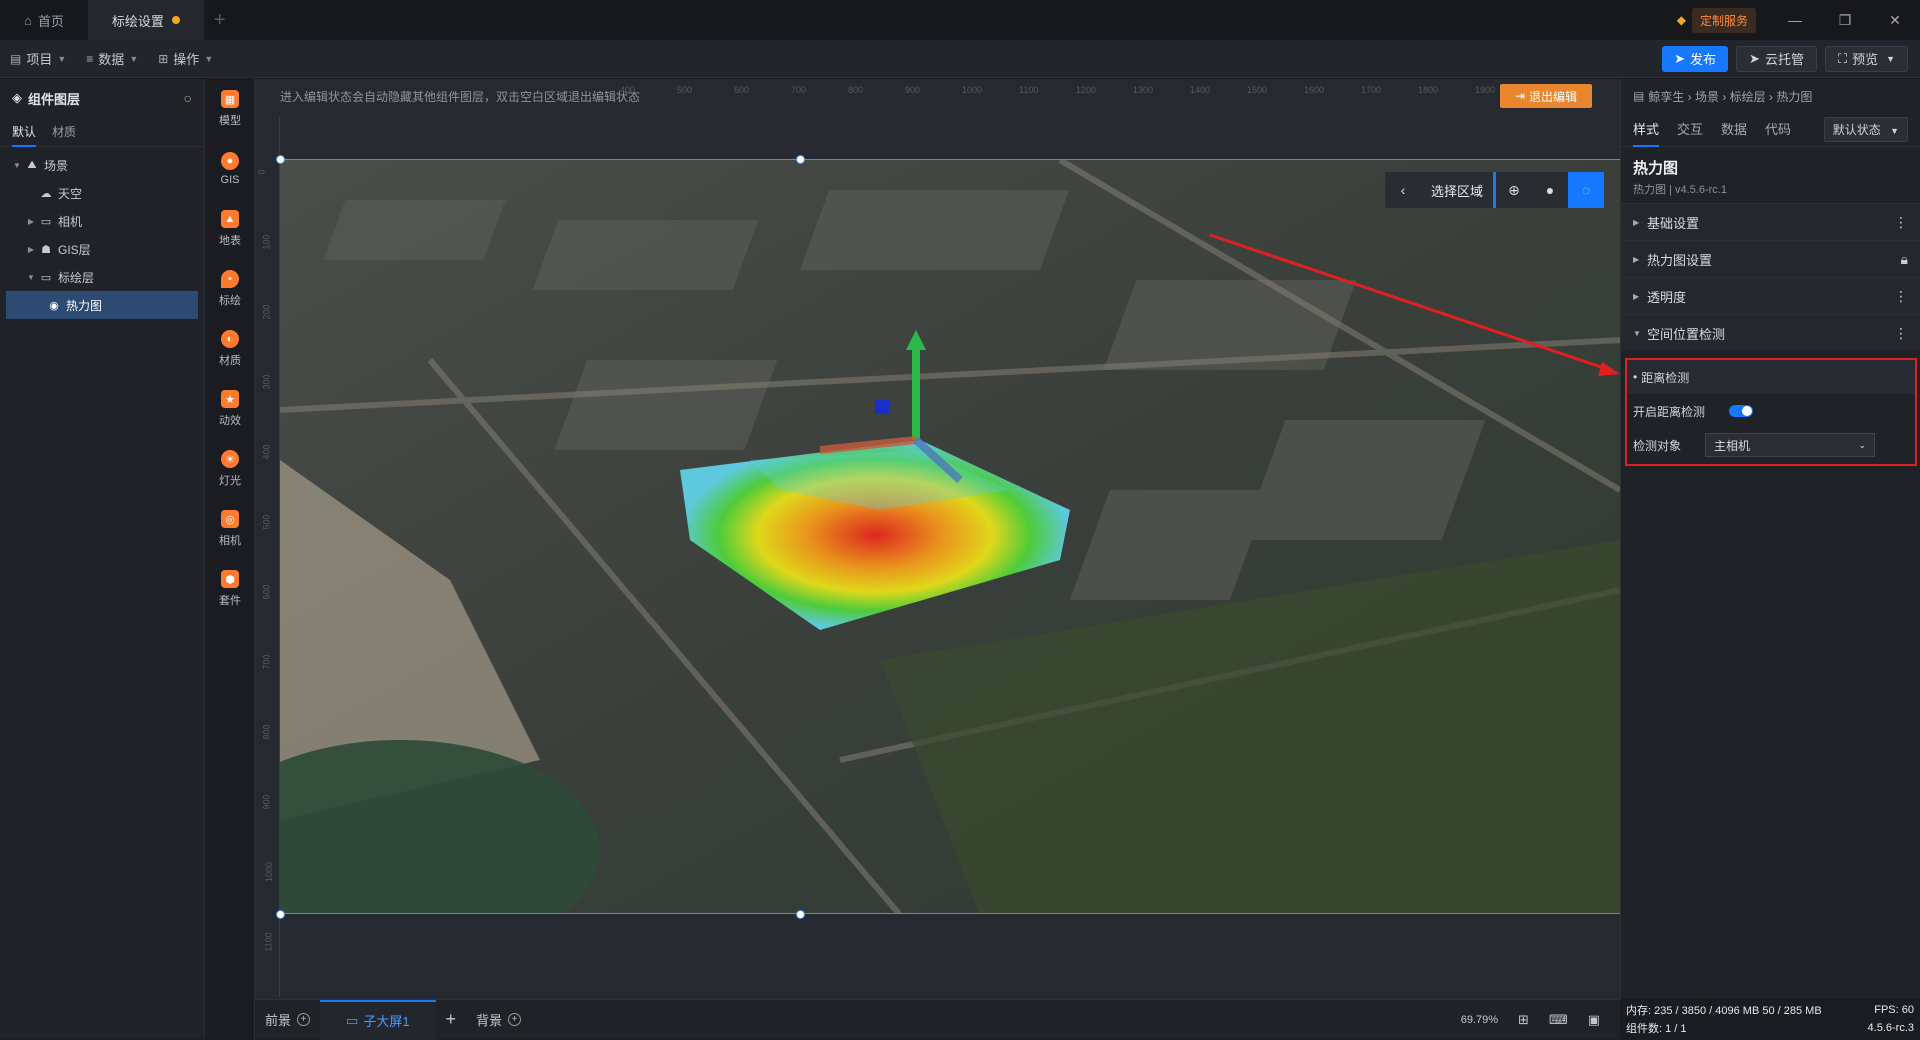 The height and width of the screenshot is (1040, 1920). I want to click on iconbar-label: 套件, so click(230, 601).